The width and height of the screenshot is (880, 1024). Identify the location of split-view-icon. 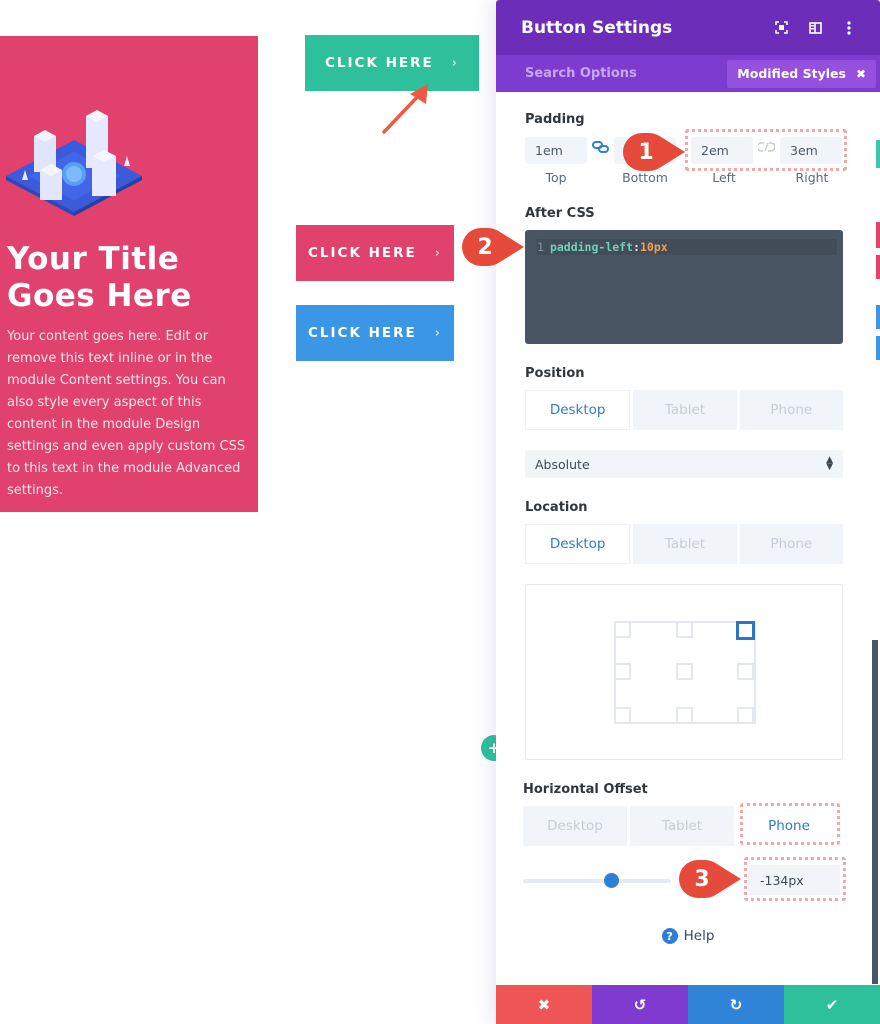
(815, 28).